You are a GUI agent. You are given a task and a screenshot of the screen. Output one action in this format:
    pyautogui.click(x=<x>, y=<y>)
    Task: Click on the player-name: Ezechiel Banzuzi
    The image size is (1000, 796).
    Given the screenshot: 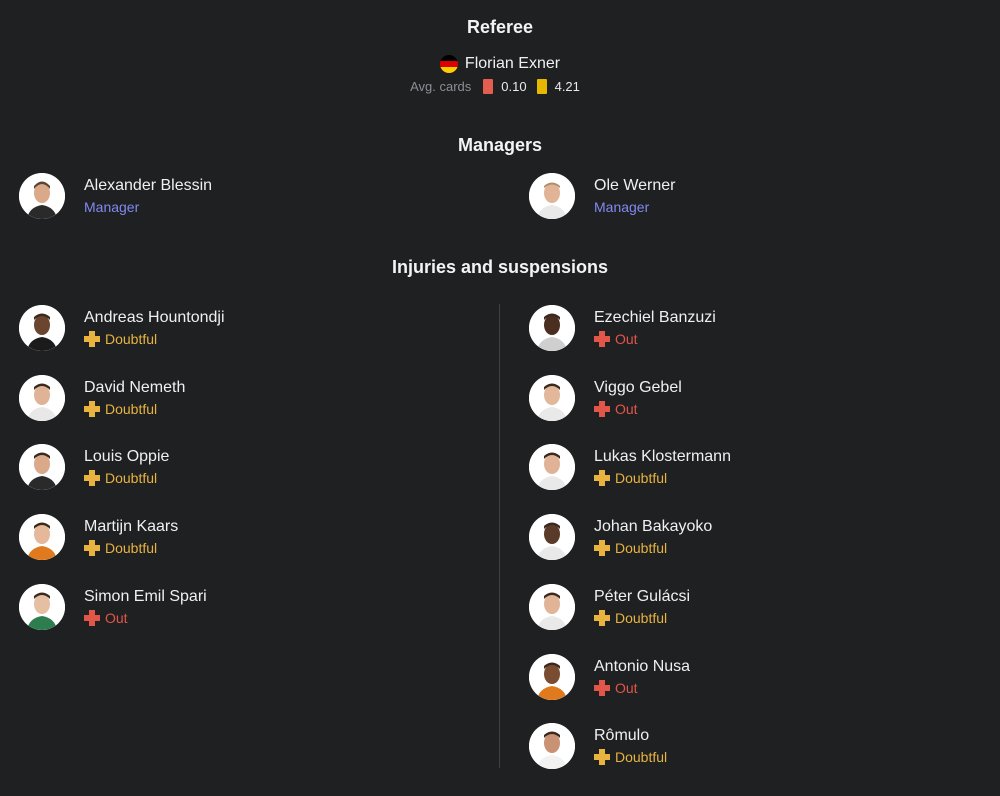 What is the action you would take?
    pyautogui.click(x=655, y=317)
    